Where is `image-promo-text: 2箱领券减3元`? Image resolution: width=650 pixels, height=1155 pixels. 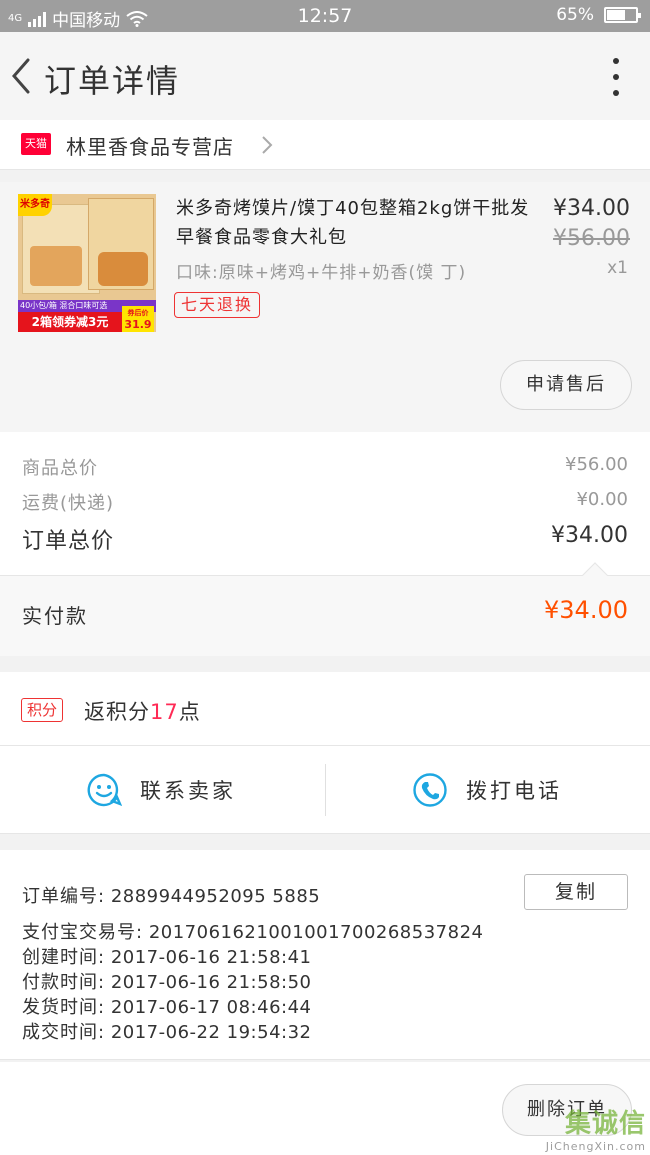
image-promo-text: 2箱领券减3元 is located at coordinates (70, 322).